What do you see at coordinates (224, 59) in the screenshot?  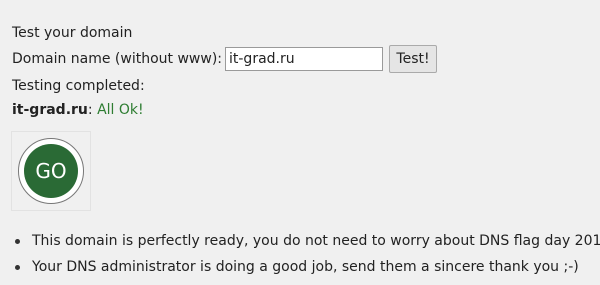 I see `domain-form: Domain name (without www): Test!` at bounding box center [224, 59].